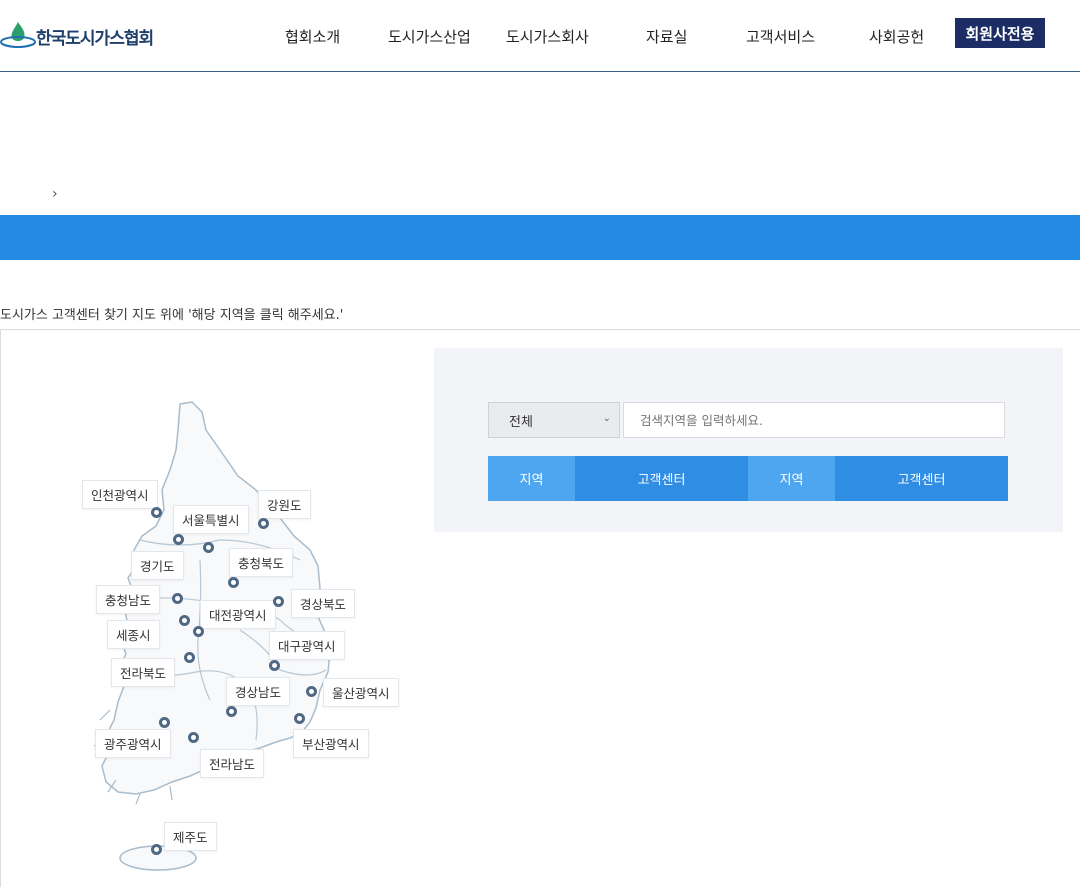 The width and height of the screenshot is (1080, 887). I want to click on map-pin-gyeonggi, so click(208, 547).